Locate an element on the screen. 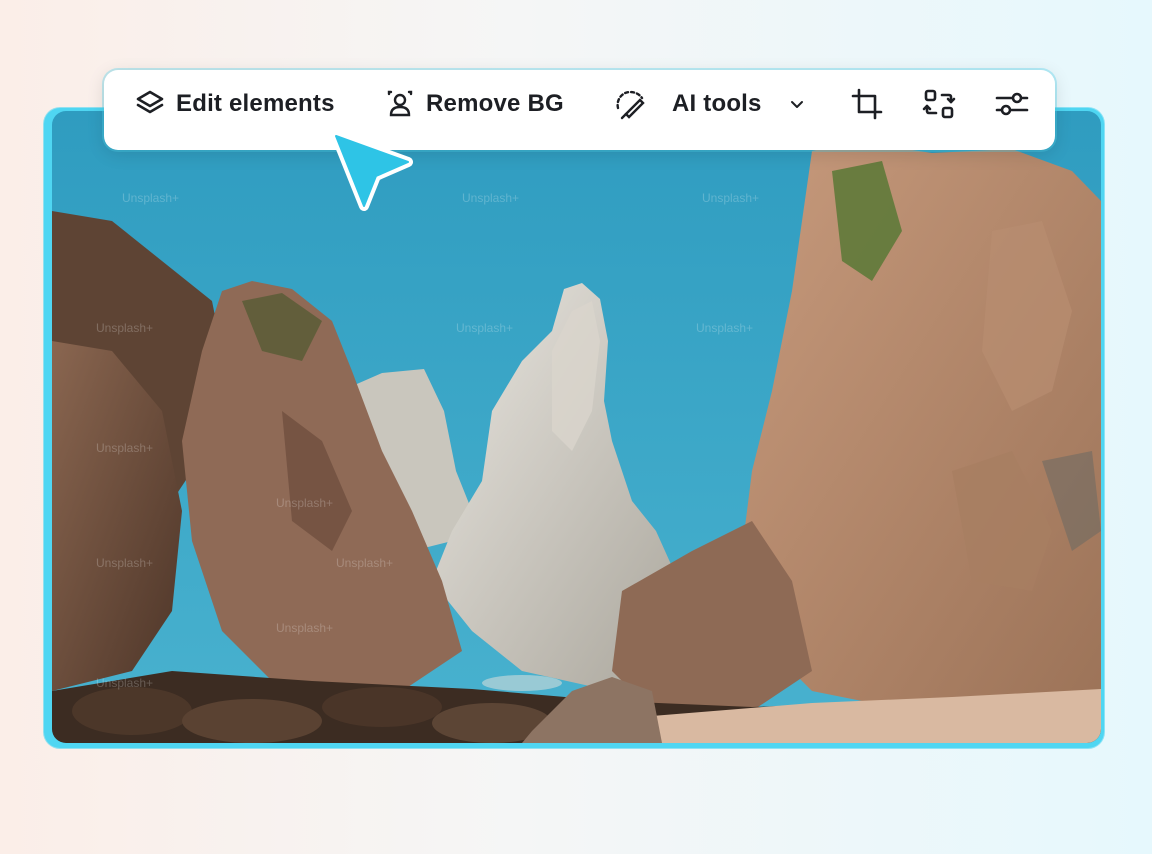 This screenshot has height=854, width=1152. swap-button is located at coordinates (939, 104).